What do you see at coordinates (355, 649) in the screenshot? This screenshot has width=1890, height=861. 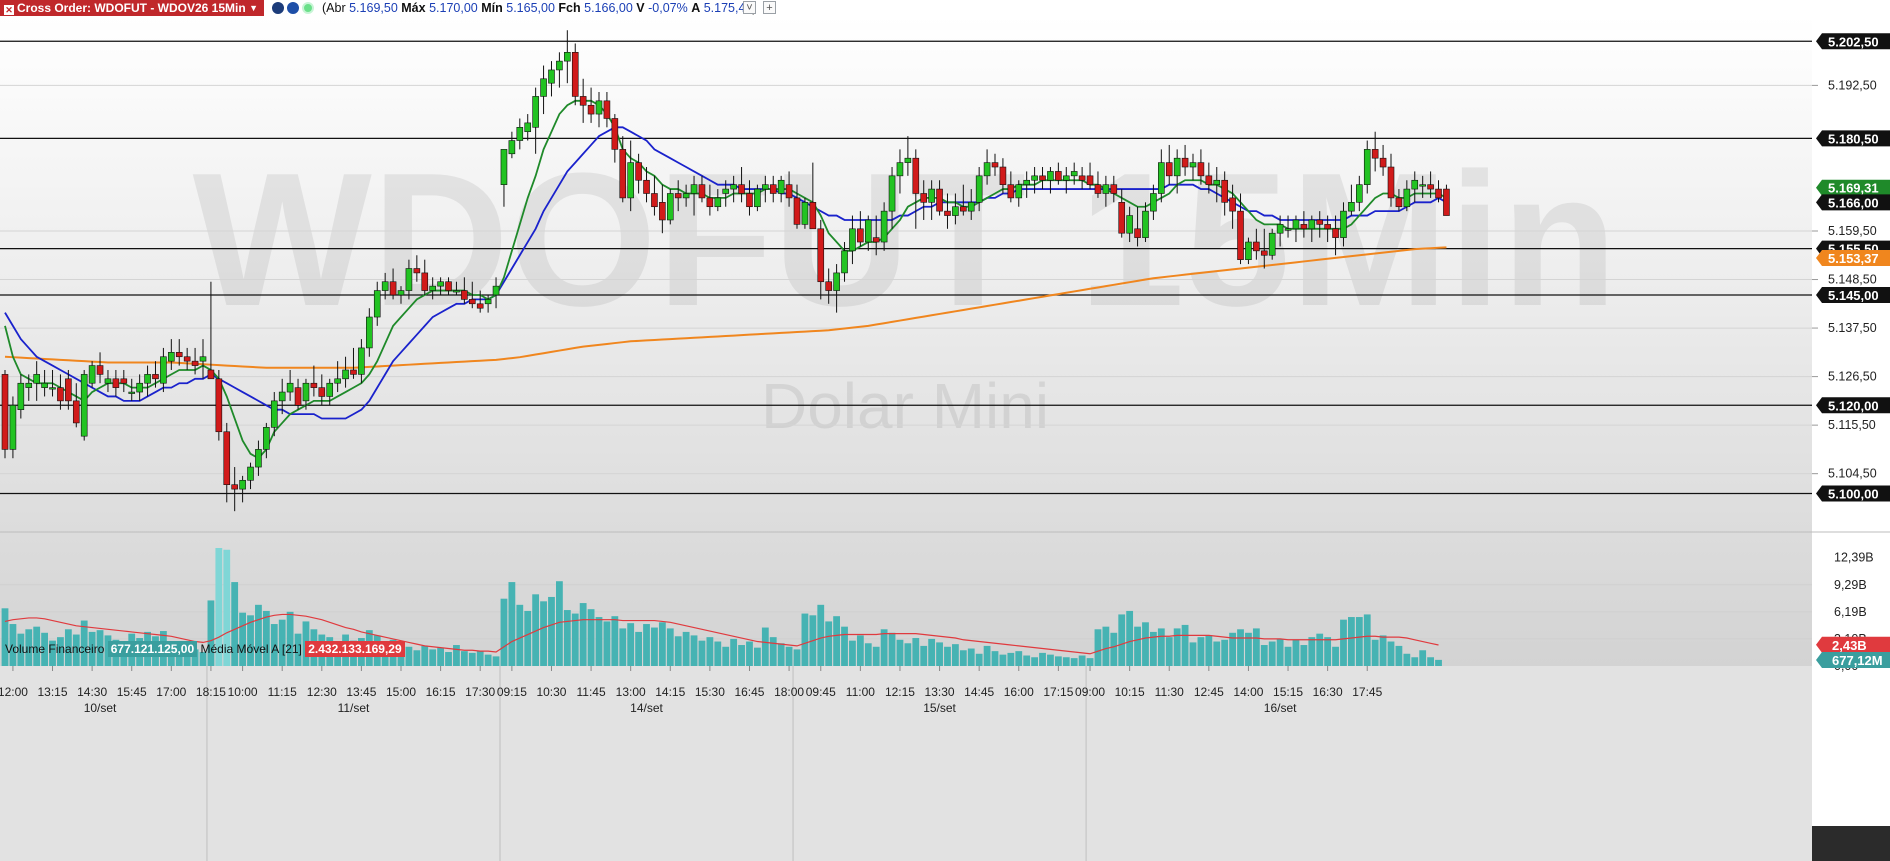 I see `volume-ma-badge: 2.432.133.169,29` at bounding box center [355, 649].